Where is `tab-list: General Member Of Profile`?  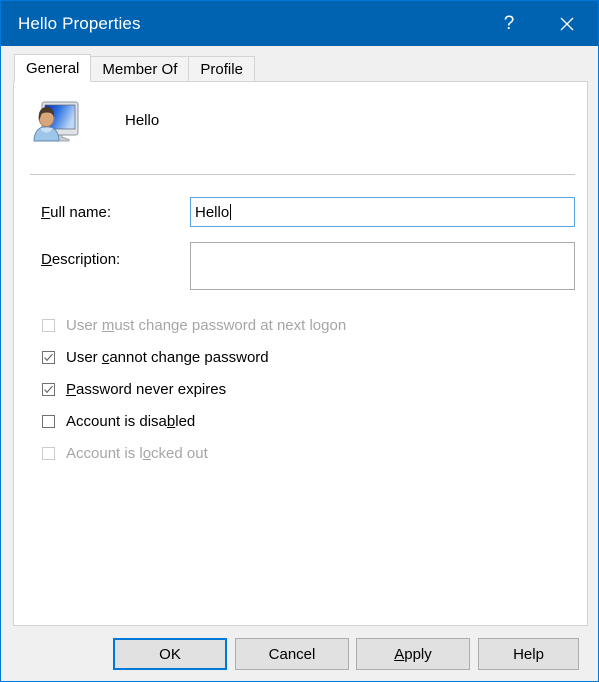
tab-list: General Member Of Profile is located at coordinates (134, 68).